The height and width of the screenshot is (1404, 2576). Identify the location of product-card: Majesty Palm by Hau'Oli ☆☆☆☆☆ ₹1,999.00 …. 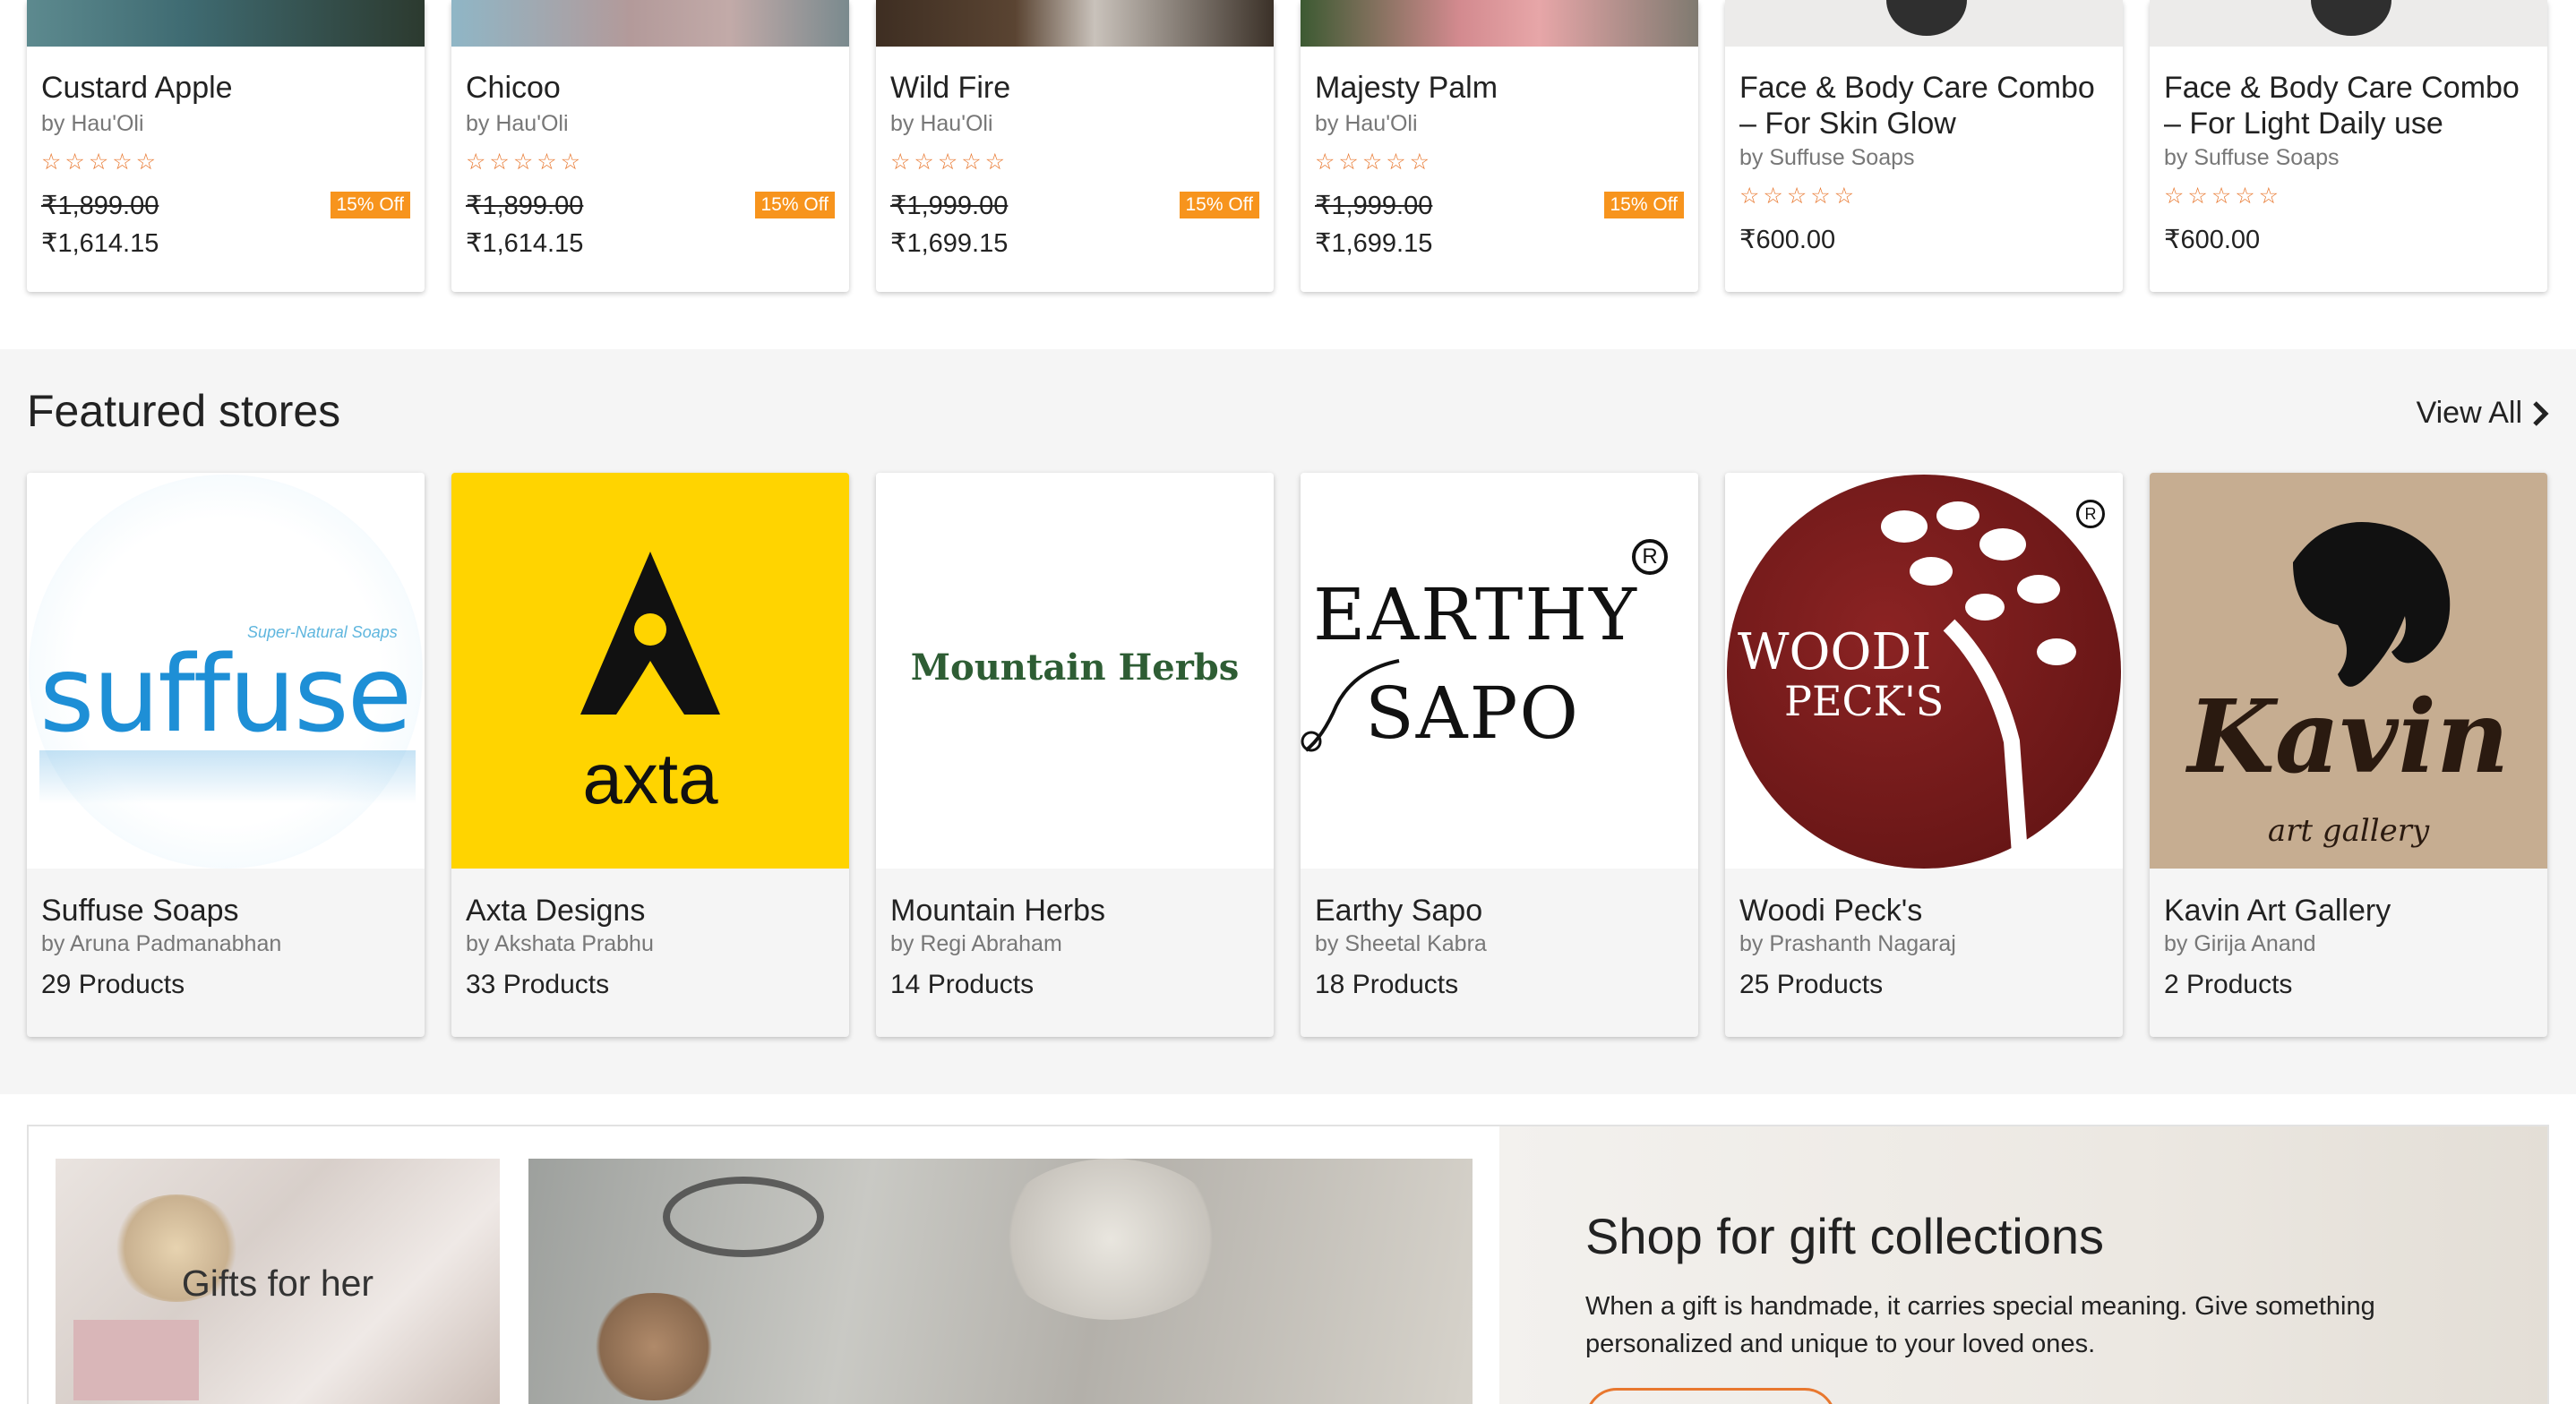
(1499, 146).